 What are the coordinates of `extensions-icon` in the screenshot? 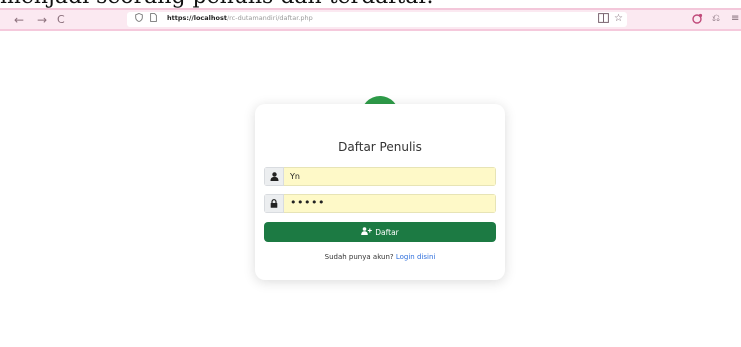 It's located at (697, 20).